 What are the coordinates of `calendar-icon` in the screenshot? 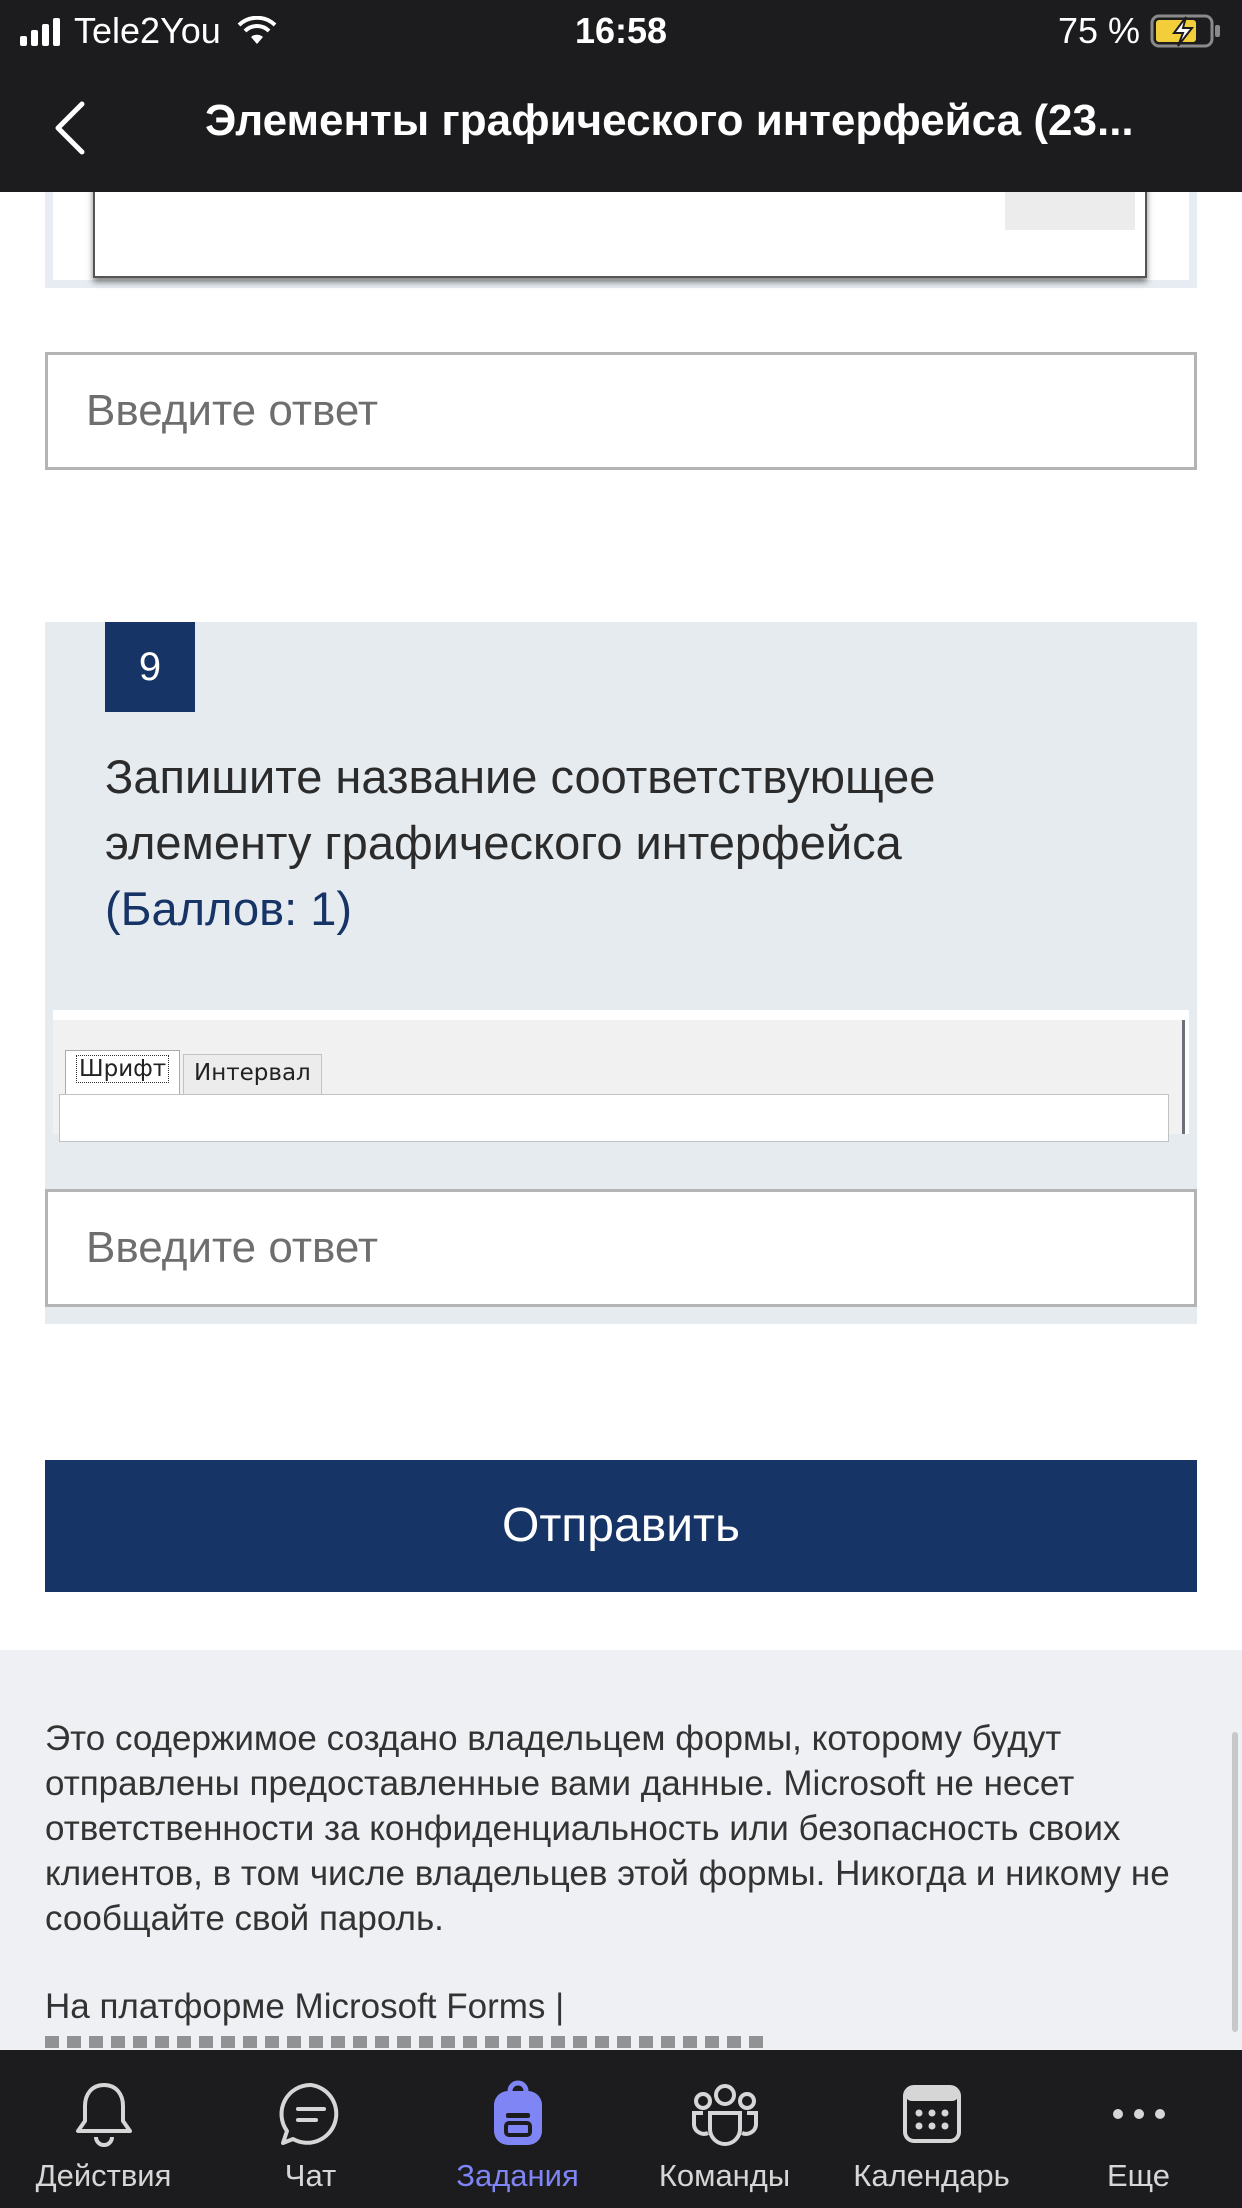 It's located at (931, 2114).